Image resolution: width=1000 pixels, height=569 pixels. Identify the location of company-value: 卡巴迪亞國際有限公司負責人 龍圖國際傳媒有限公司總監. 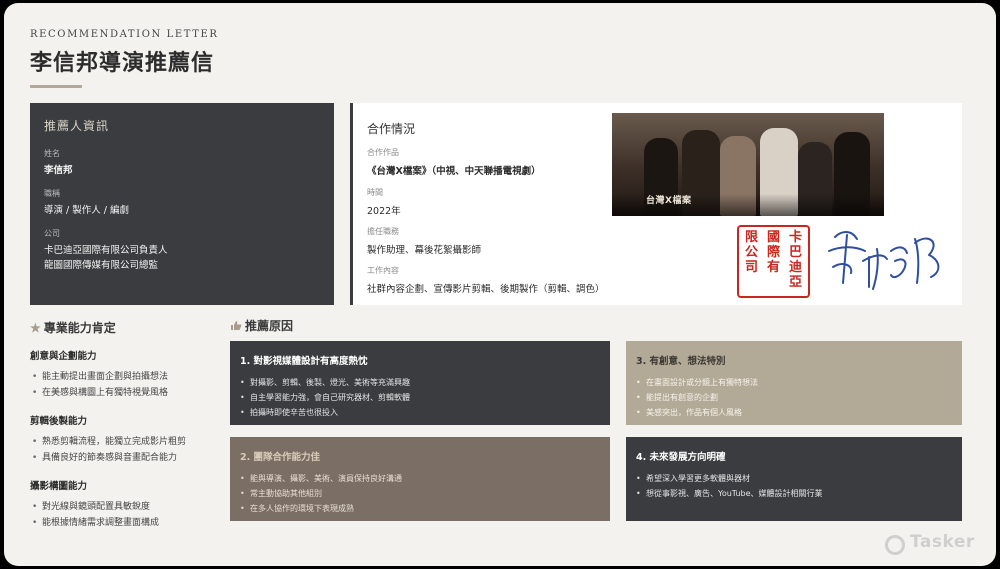
(182, 258).